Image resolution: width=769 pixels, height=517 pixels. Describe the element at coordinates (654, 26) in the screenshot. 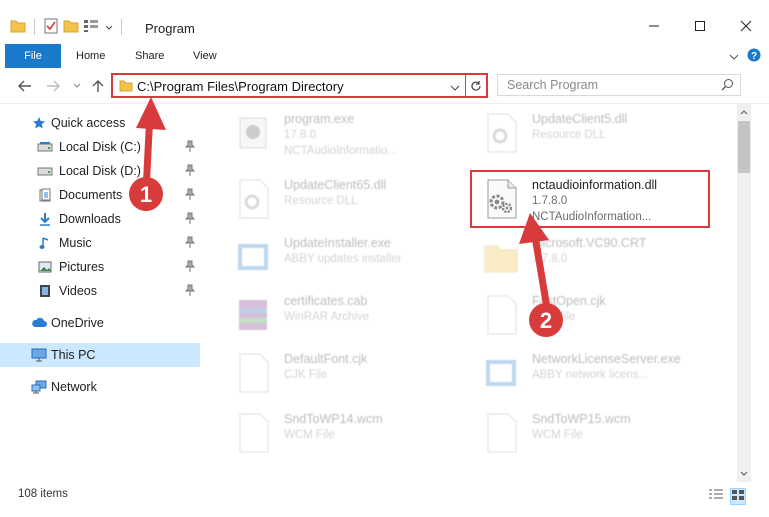

I see `minimize-button` at that location.